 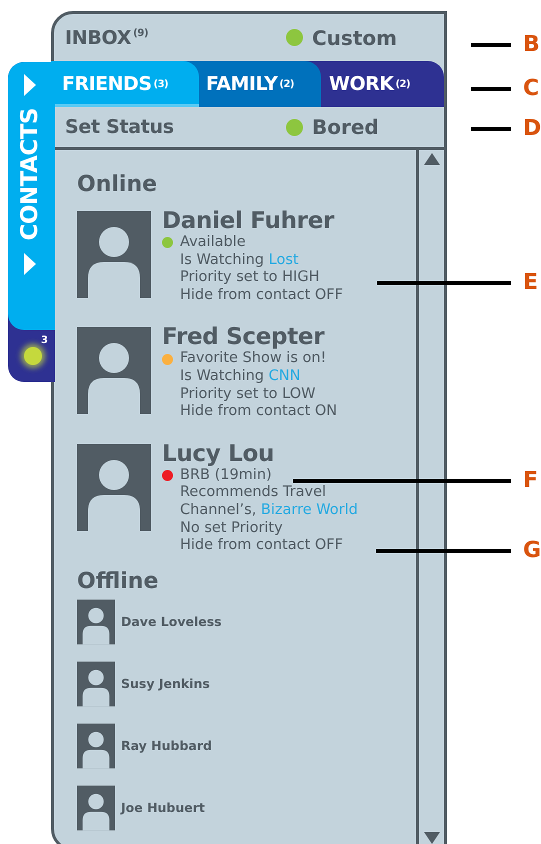 What do you see at coordinates (118, 581) in the screenshot?
I see `section-heading: Offline` at bounding box center [118, 581].